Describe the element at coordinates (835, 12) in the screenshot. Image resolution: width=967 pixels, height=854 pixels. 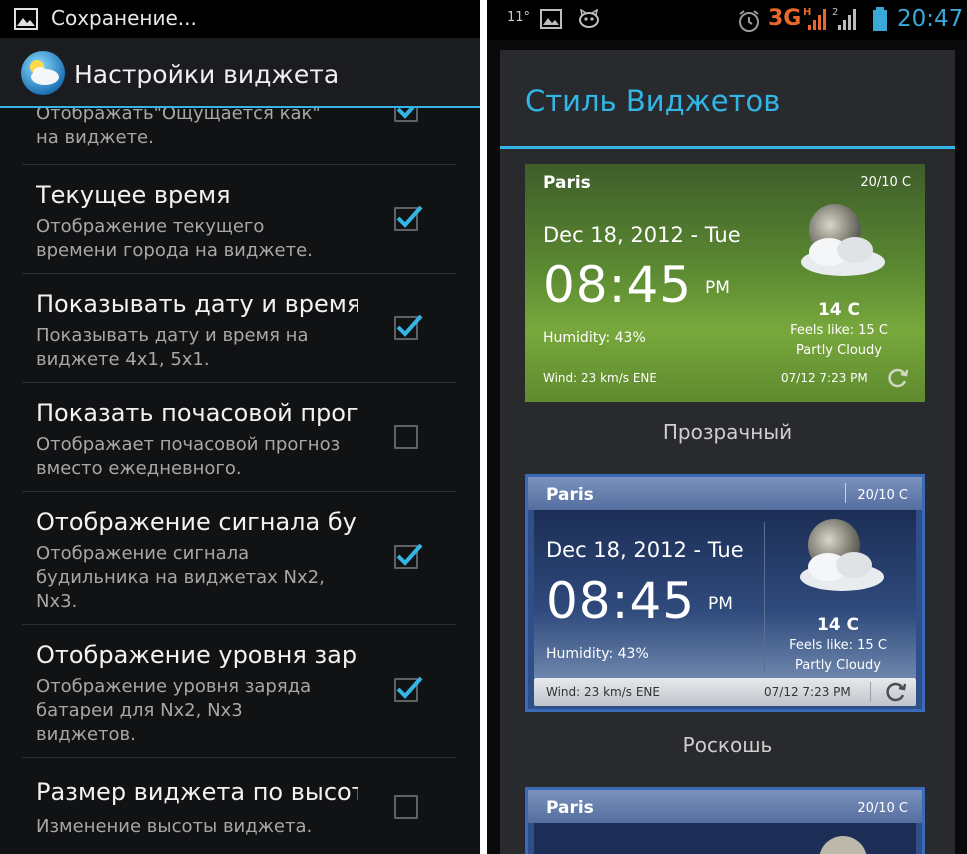
I see `svg-text: 2` at that location.